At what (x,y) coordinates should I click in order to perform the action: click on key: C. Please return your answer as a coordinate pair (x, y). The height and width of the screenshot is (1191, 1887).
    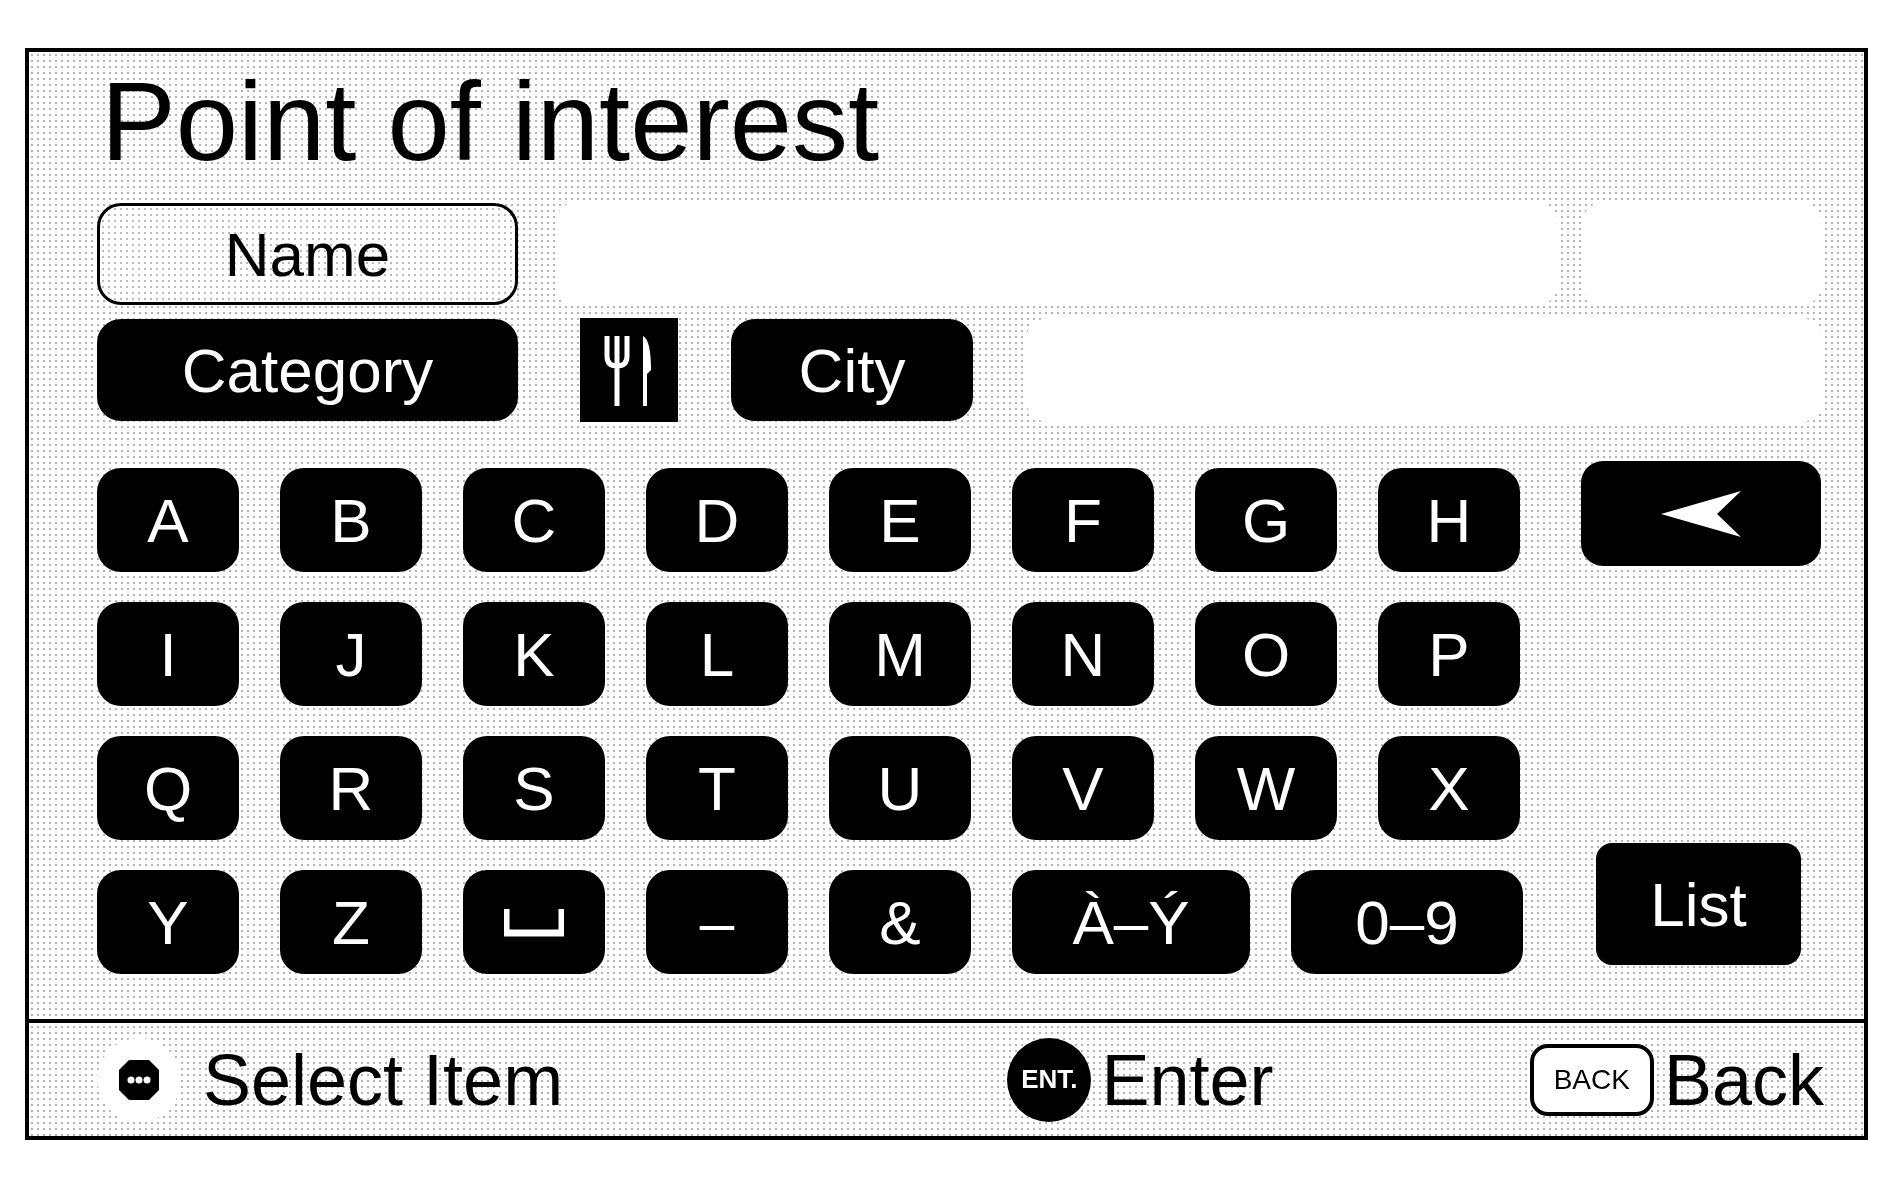
    Looking at the image, I should click on (534, 520).